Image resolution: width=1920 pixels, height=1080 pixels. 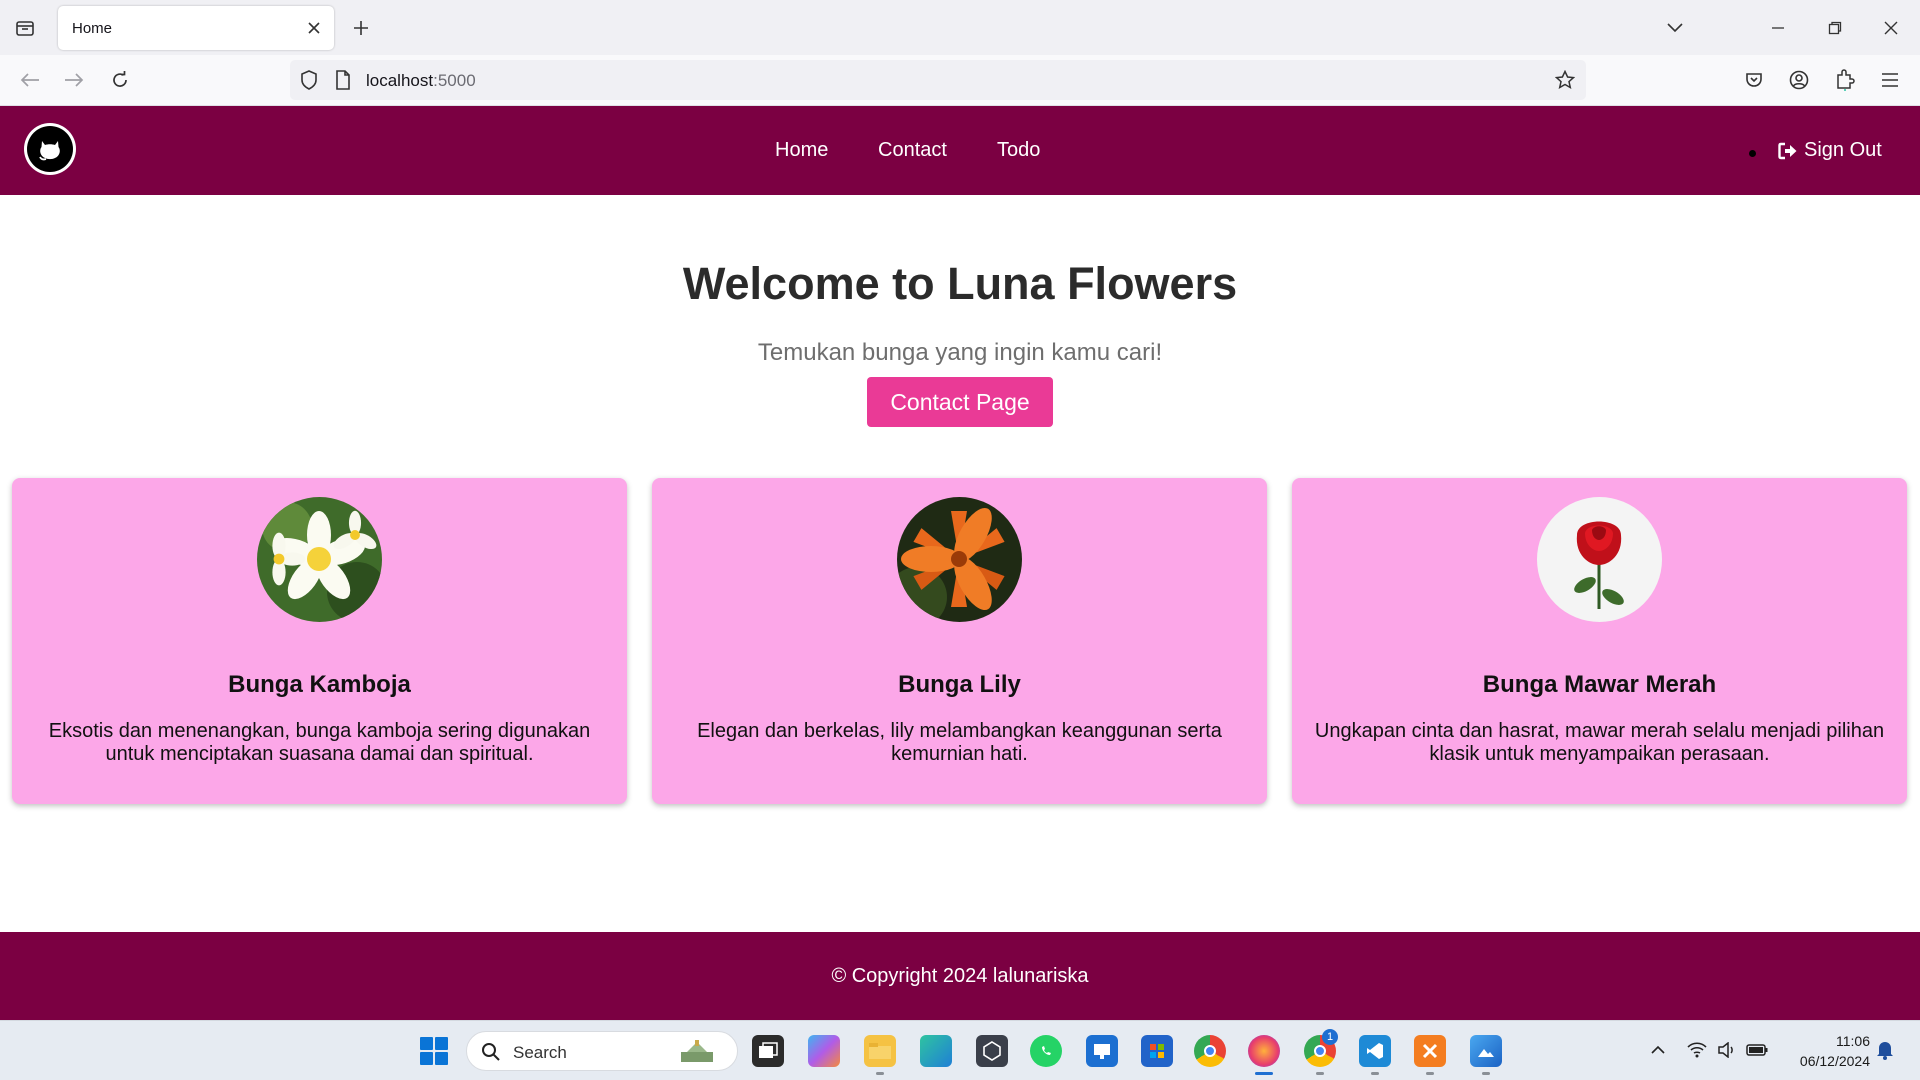 I want to click on reload-icon, so click(x=120, y=80).